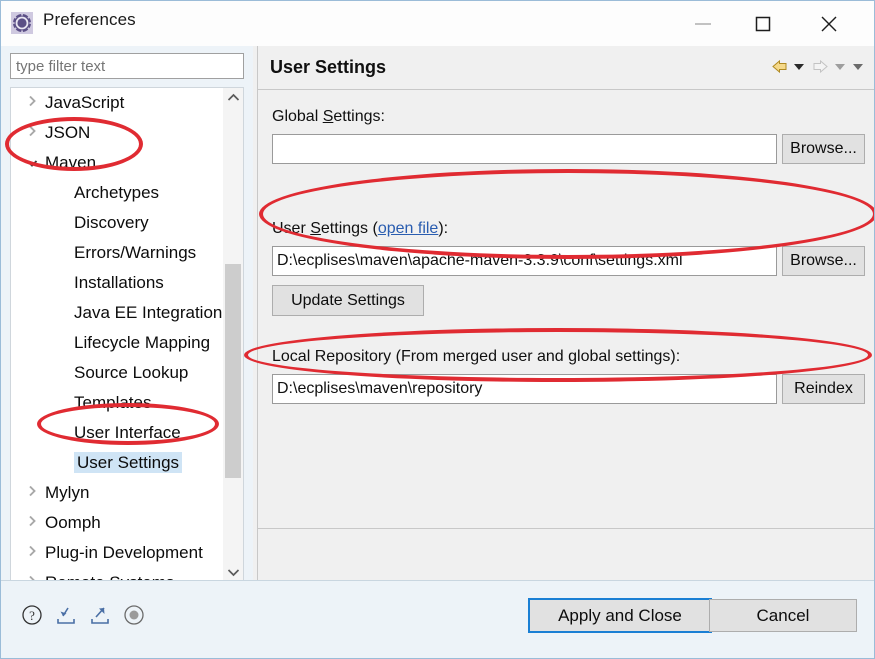 The image size is (875, 659). What do you see at coordinates (117, 133) in the screenshot?
I see `sidebar-item-json: JSON` at bounding box center [117, 133].